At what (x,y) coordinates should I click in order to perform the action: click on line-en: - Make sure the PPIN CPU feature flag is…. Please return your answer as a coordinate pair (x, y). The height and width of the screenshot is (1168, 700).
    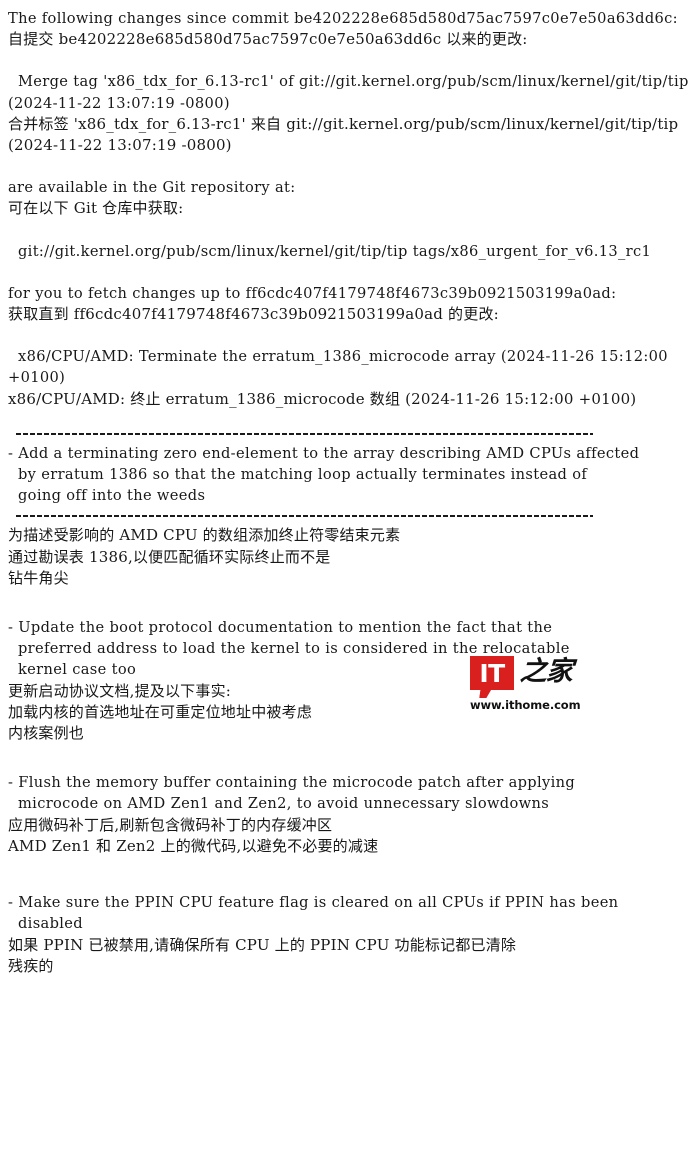
    Looking at the image, I should click on (313, 903).